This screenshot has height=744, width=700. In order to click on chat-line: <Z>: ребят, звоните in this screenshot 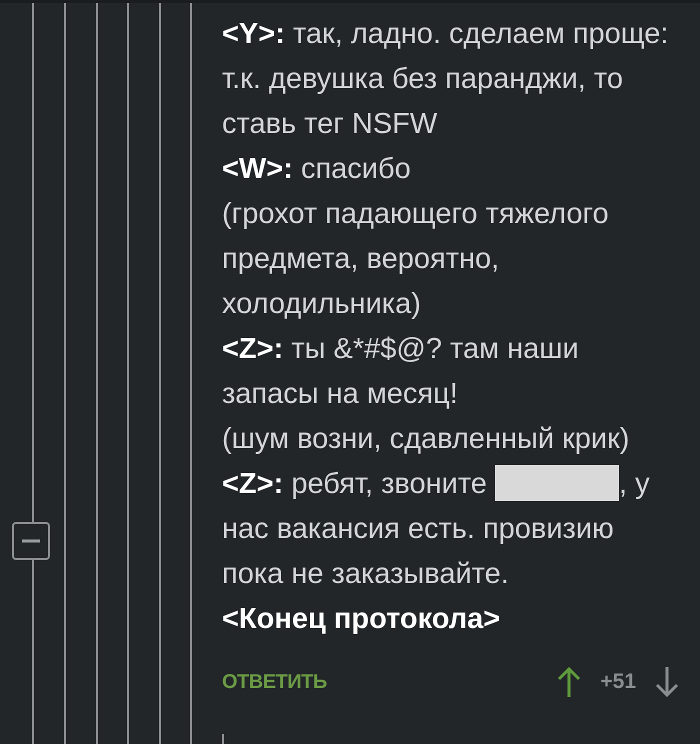, I will do `click(354, 484)`.